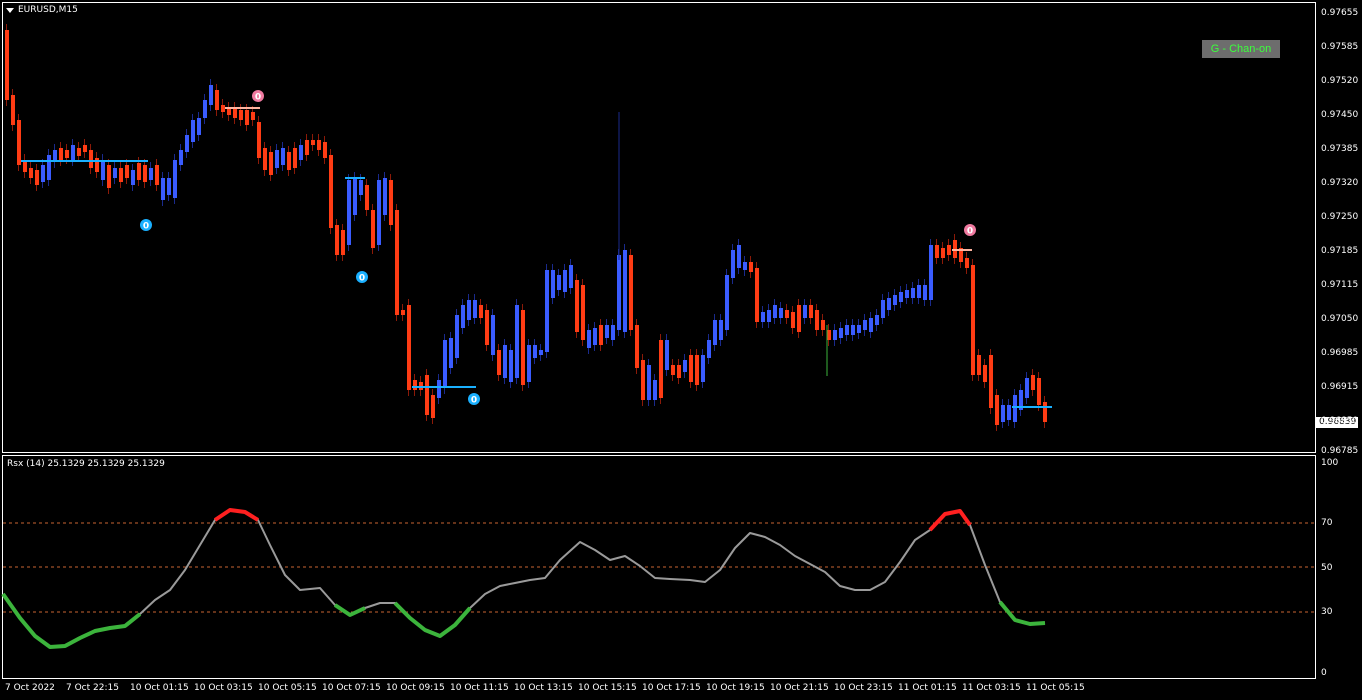  Describe the element at coordinates (1324, 673) in the screenshot. I see `rsx-level-tick: 0` at that location.